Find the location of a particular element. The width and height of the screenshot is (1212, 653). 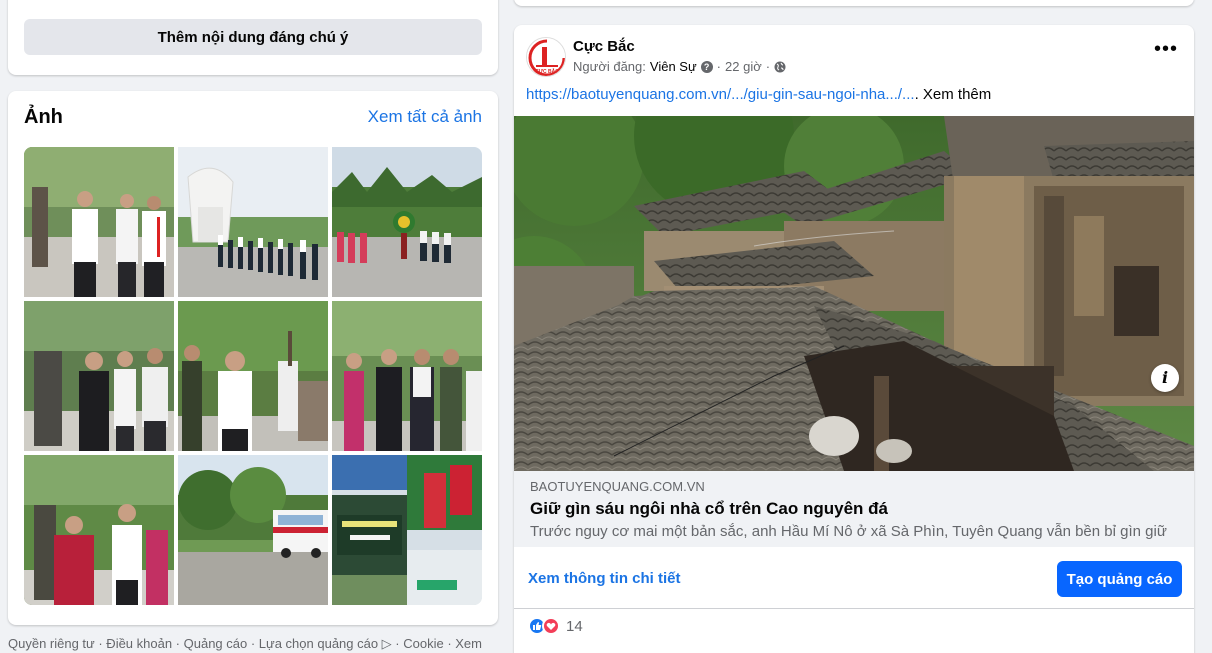

post-meta: Người đăng: Viên Sự ? · 22 giờ · is located at coordinates (679, 66).